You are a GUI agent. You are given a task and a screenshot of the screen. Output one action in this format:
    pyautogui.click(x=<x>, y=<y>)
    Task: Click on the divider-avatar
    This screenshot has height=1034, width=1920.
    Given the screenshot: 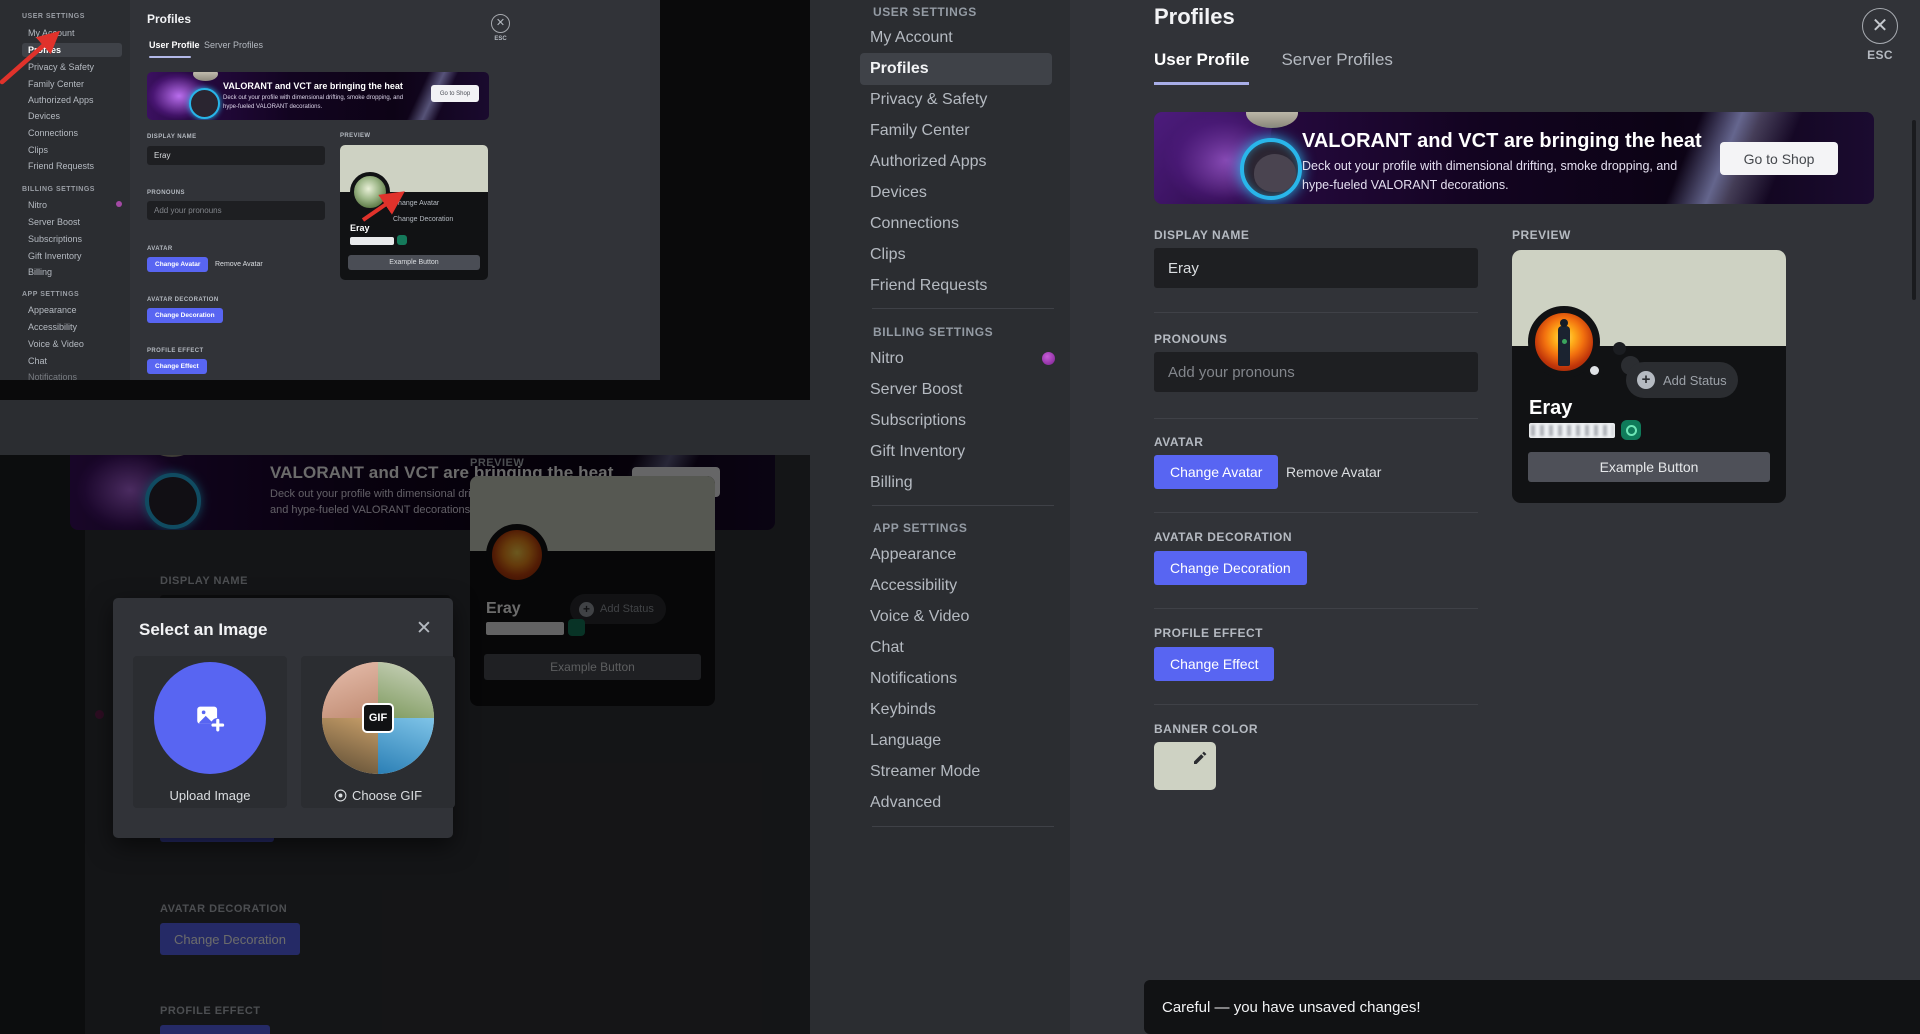 What is the action you would take?
    pyautogui.click(x=1316, y=512)
    